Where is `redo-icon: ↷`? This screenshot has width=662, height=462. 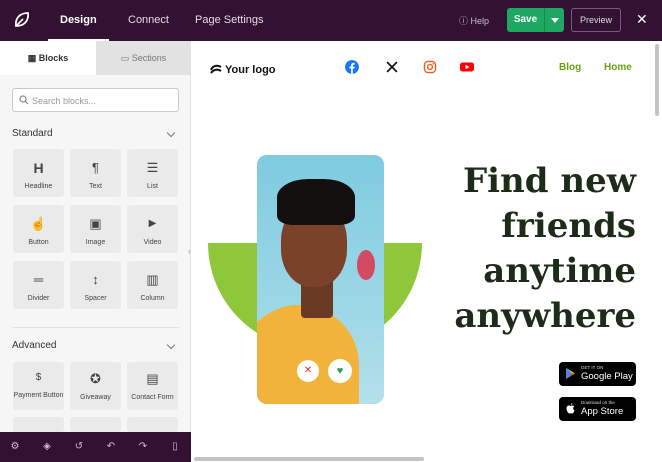 redo-icon: ↷ is located at coordinates (143, 447).